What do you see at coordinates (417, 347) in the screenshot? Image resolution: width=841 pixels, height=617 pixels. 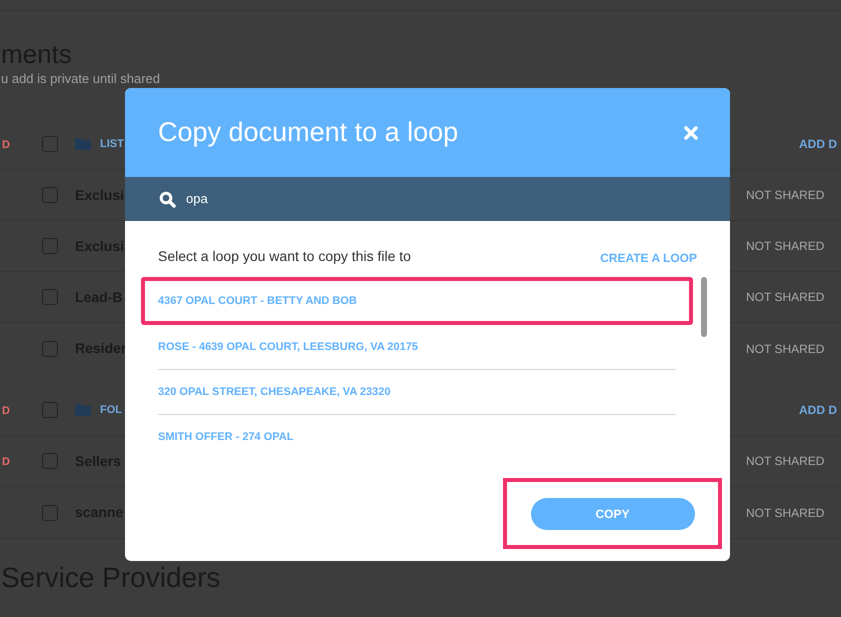 I see `loop-item: ROSE - 4639 OPAL COURT, LEESBURG, VA 20175` at bounding box center [417, 347].